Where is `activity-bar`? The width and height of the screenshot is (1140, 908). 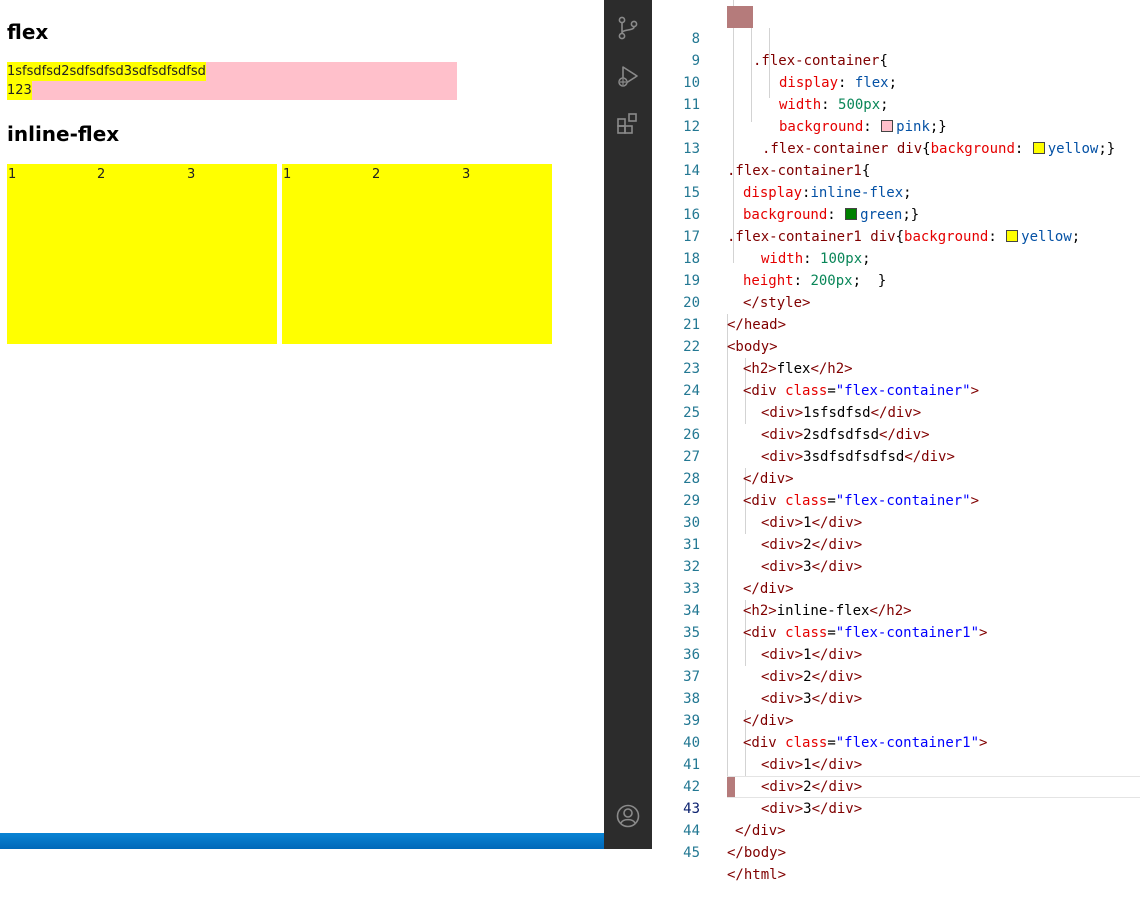 activity-bar is located at coordinates (628, 424).